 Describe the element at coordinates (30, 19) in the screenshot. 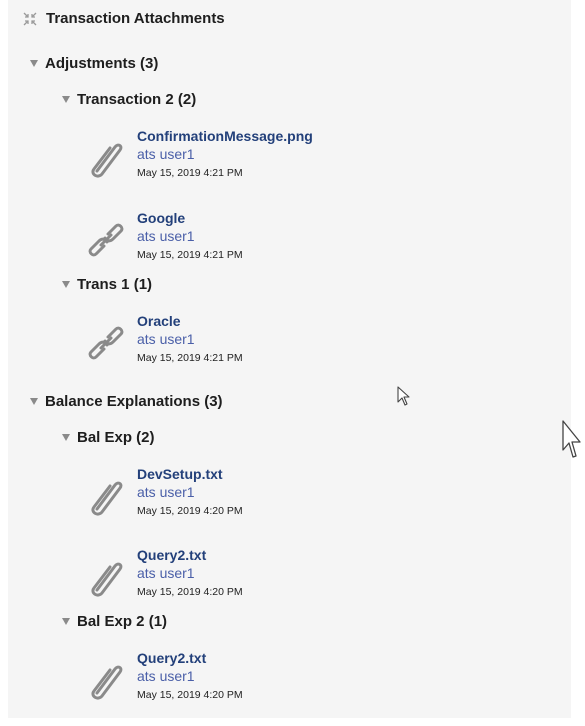

I see `collapse-arrows-icon` at that location.